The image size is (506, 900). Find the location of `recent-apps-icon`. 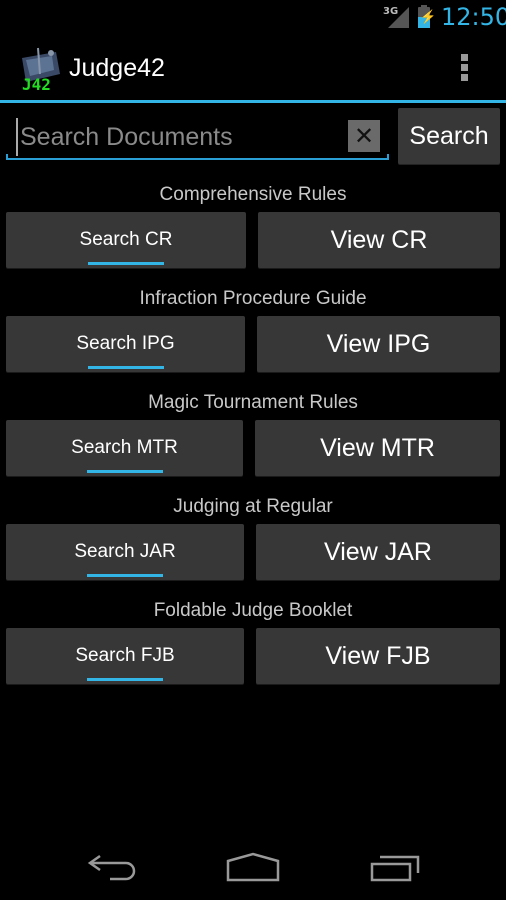

recent-apps-icon is located at coordinates (396, 868).